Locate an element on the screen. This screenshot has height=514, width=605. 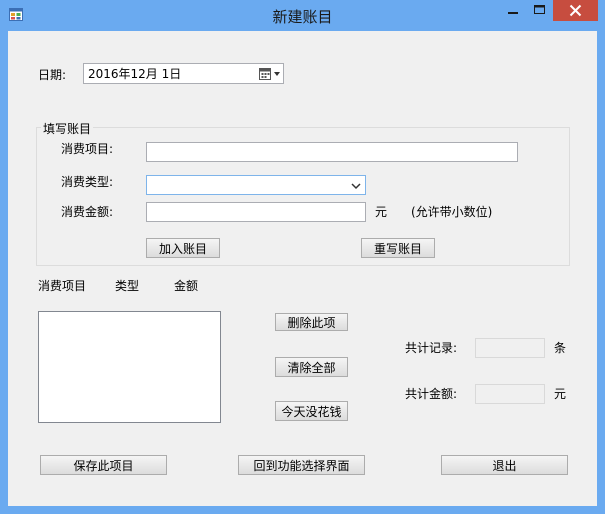
records-unit: 条 is located at coordinates (560, 348).